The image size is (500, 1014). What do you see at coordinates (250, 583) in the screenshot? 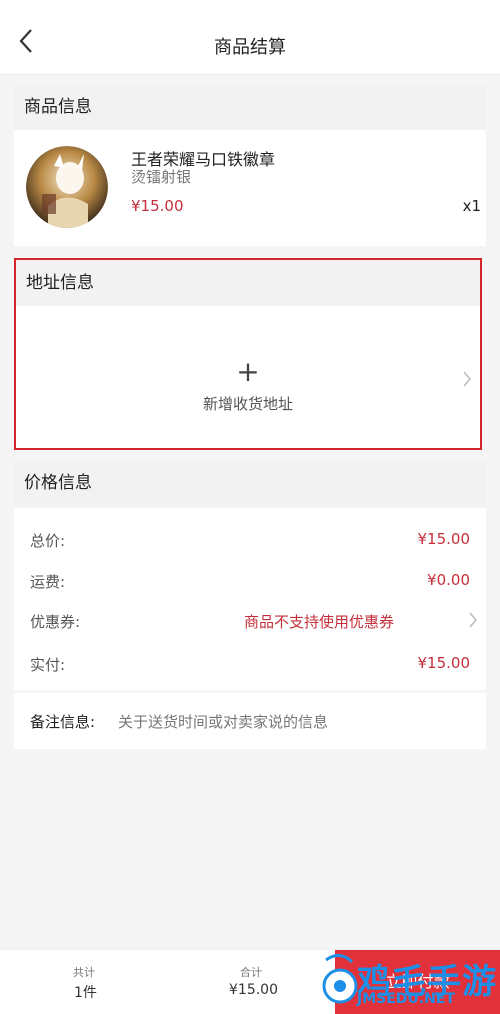
I see `shipping-row: 运费: ¥0.00` at bounding box center [250, 583].